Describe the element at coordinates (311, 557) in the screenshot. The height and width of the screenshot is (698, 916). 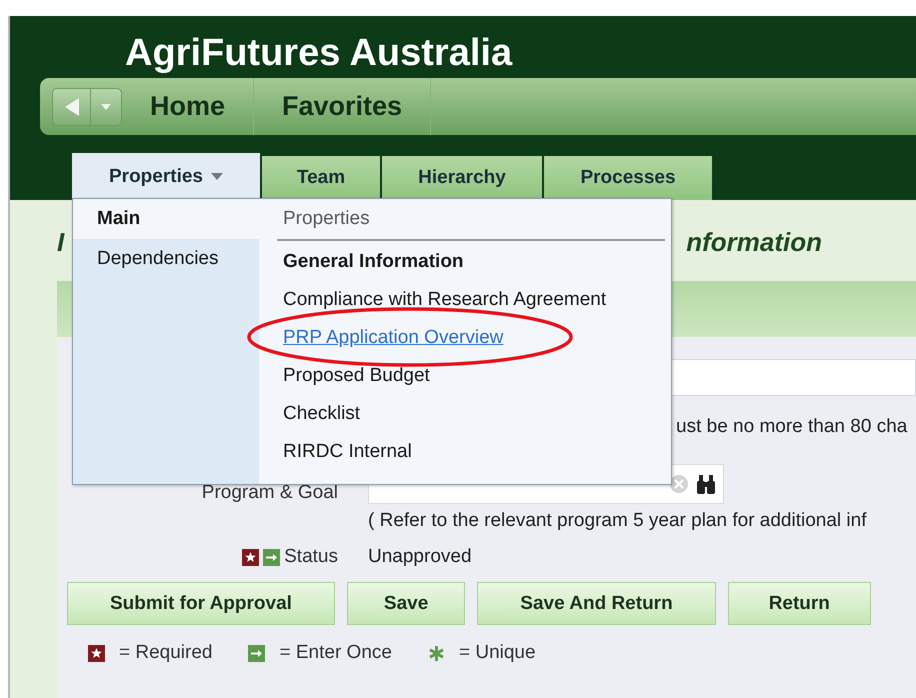
I see `field-label: Status` at that location.